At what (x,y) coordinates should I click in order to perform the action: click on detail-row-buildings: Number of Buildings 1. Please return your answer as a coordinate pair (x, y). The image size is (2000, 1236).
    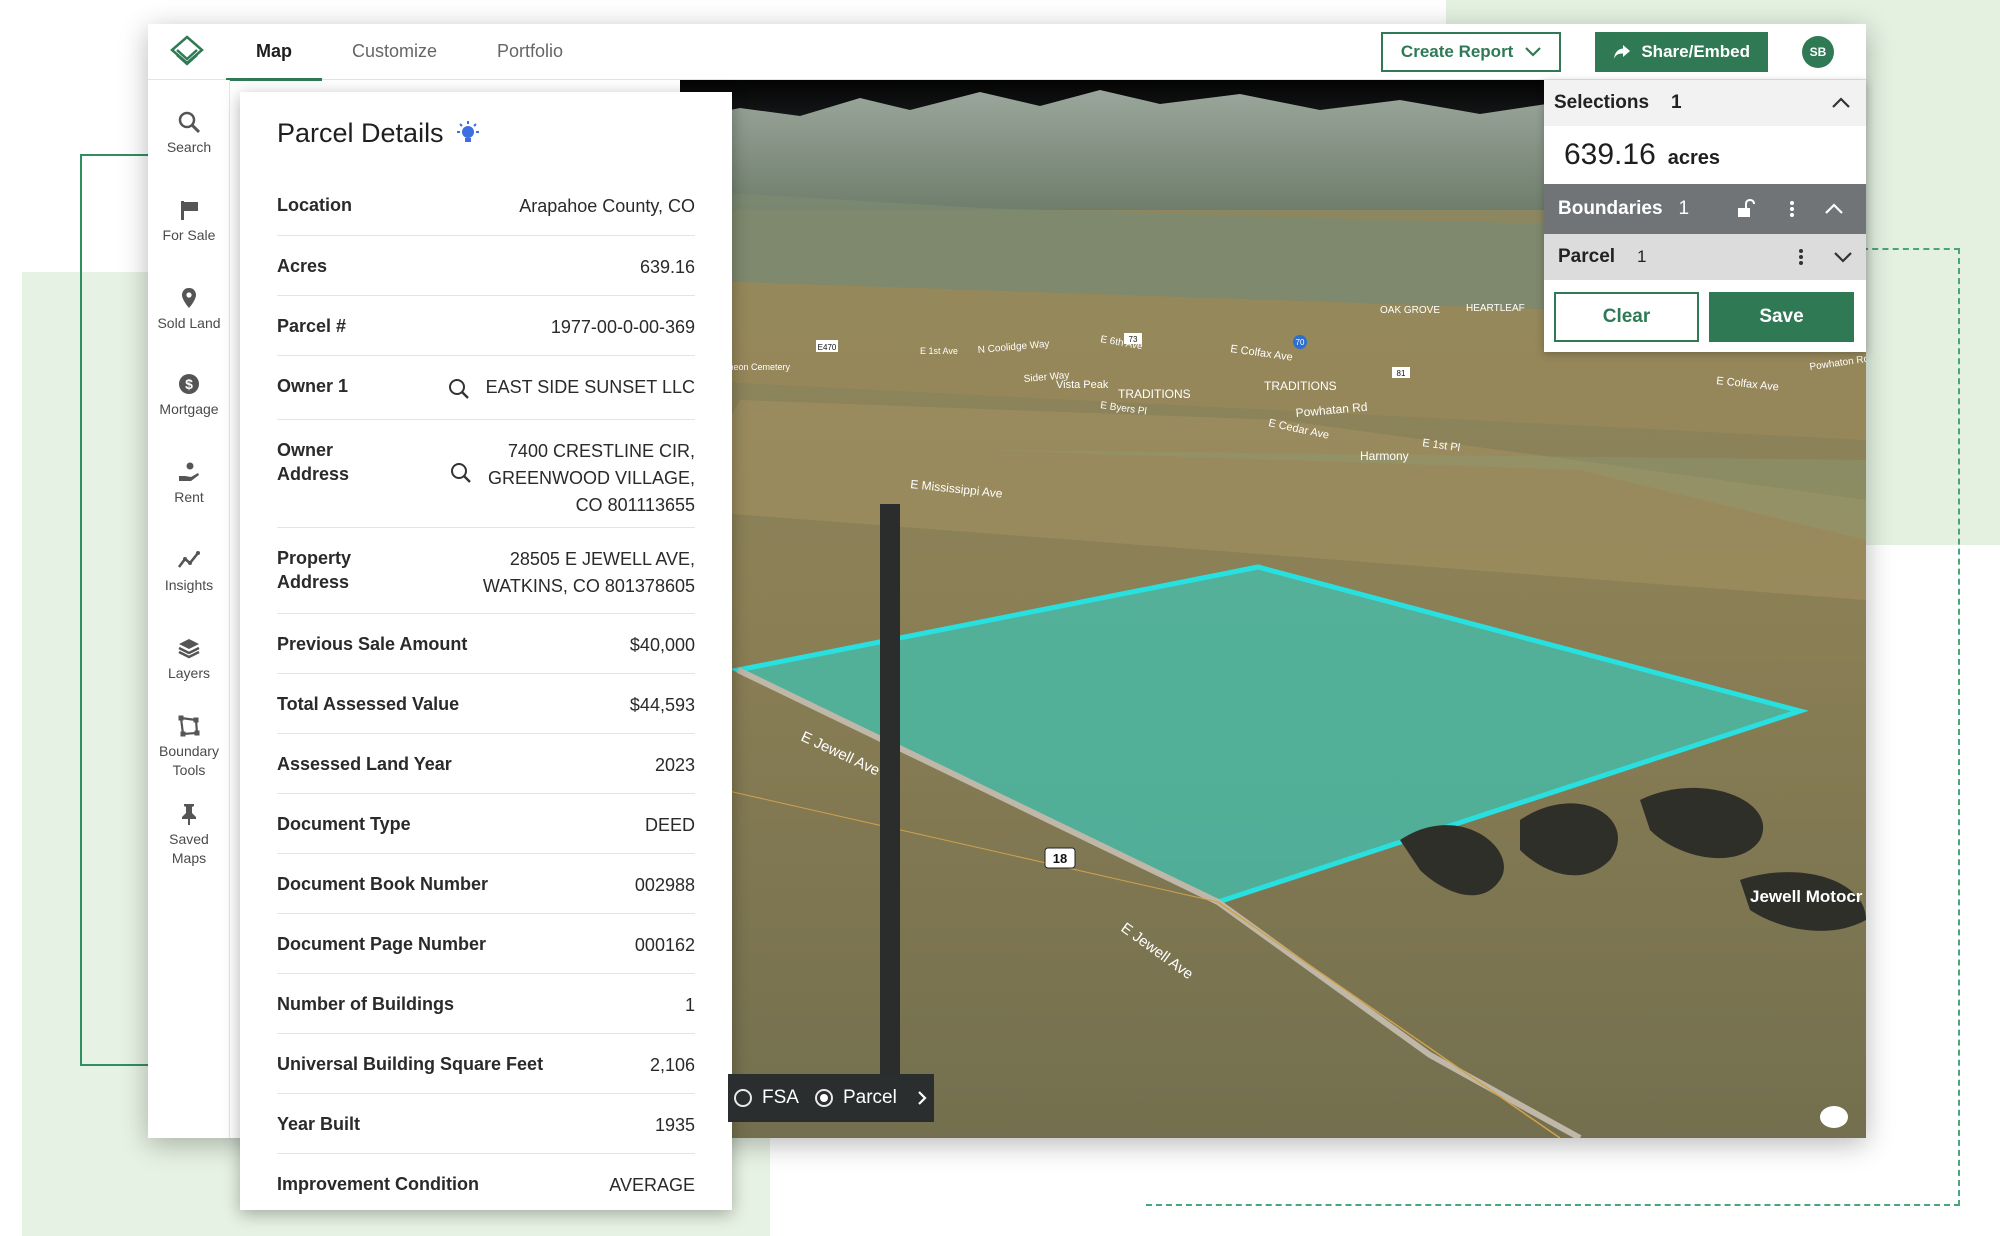
    Looking at the image, I should click on (486, 1004).